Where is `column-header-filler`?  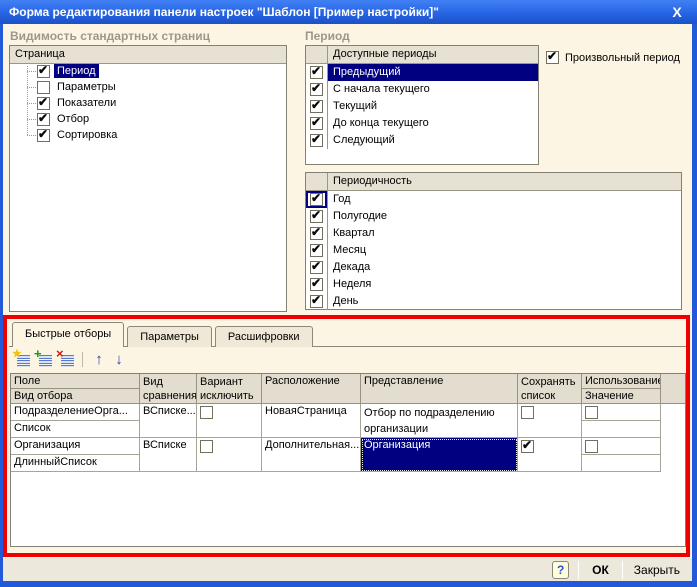
column-header-filler is located at coordinates (673, 389).